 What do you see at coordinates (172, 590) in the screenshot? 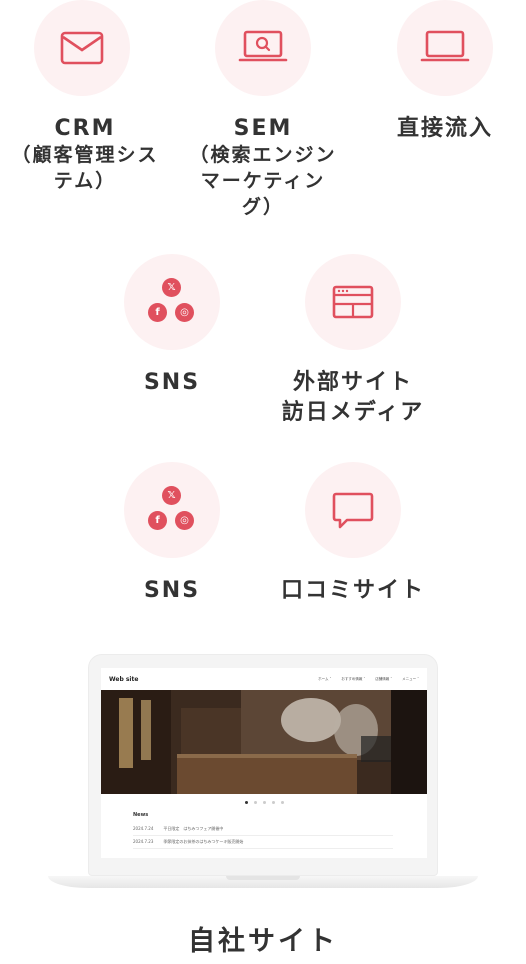
I see `sns-label-2: SNS` at bounding box center [172, 590].